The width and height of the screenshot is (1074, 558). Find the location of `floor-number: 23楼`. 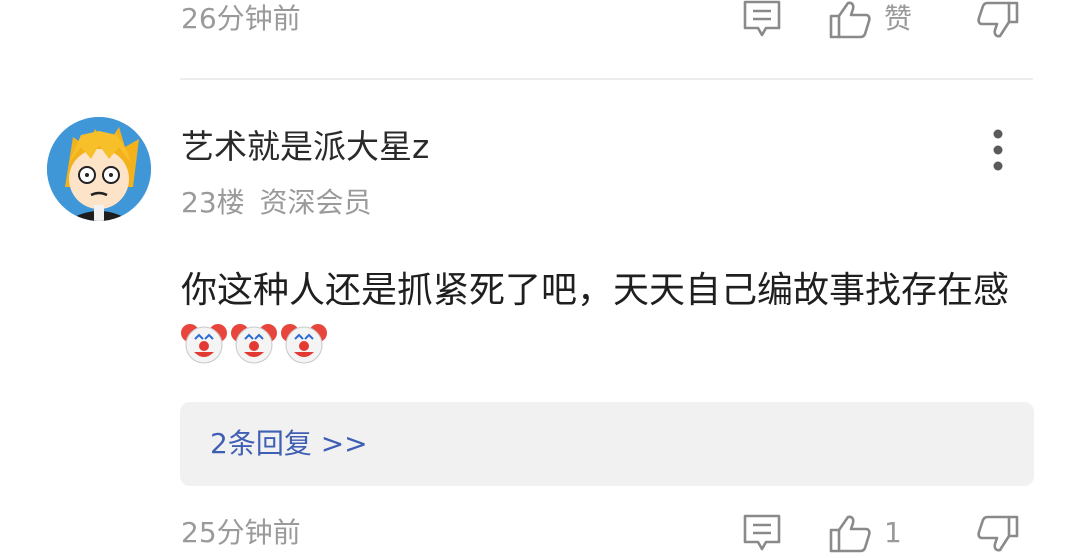

floor-number: 23楼 is located at coordinates (213, 202).